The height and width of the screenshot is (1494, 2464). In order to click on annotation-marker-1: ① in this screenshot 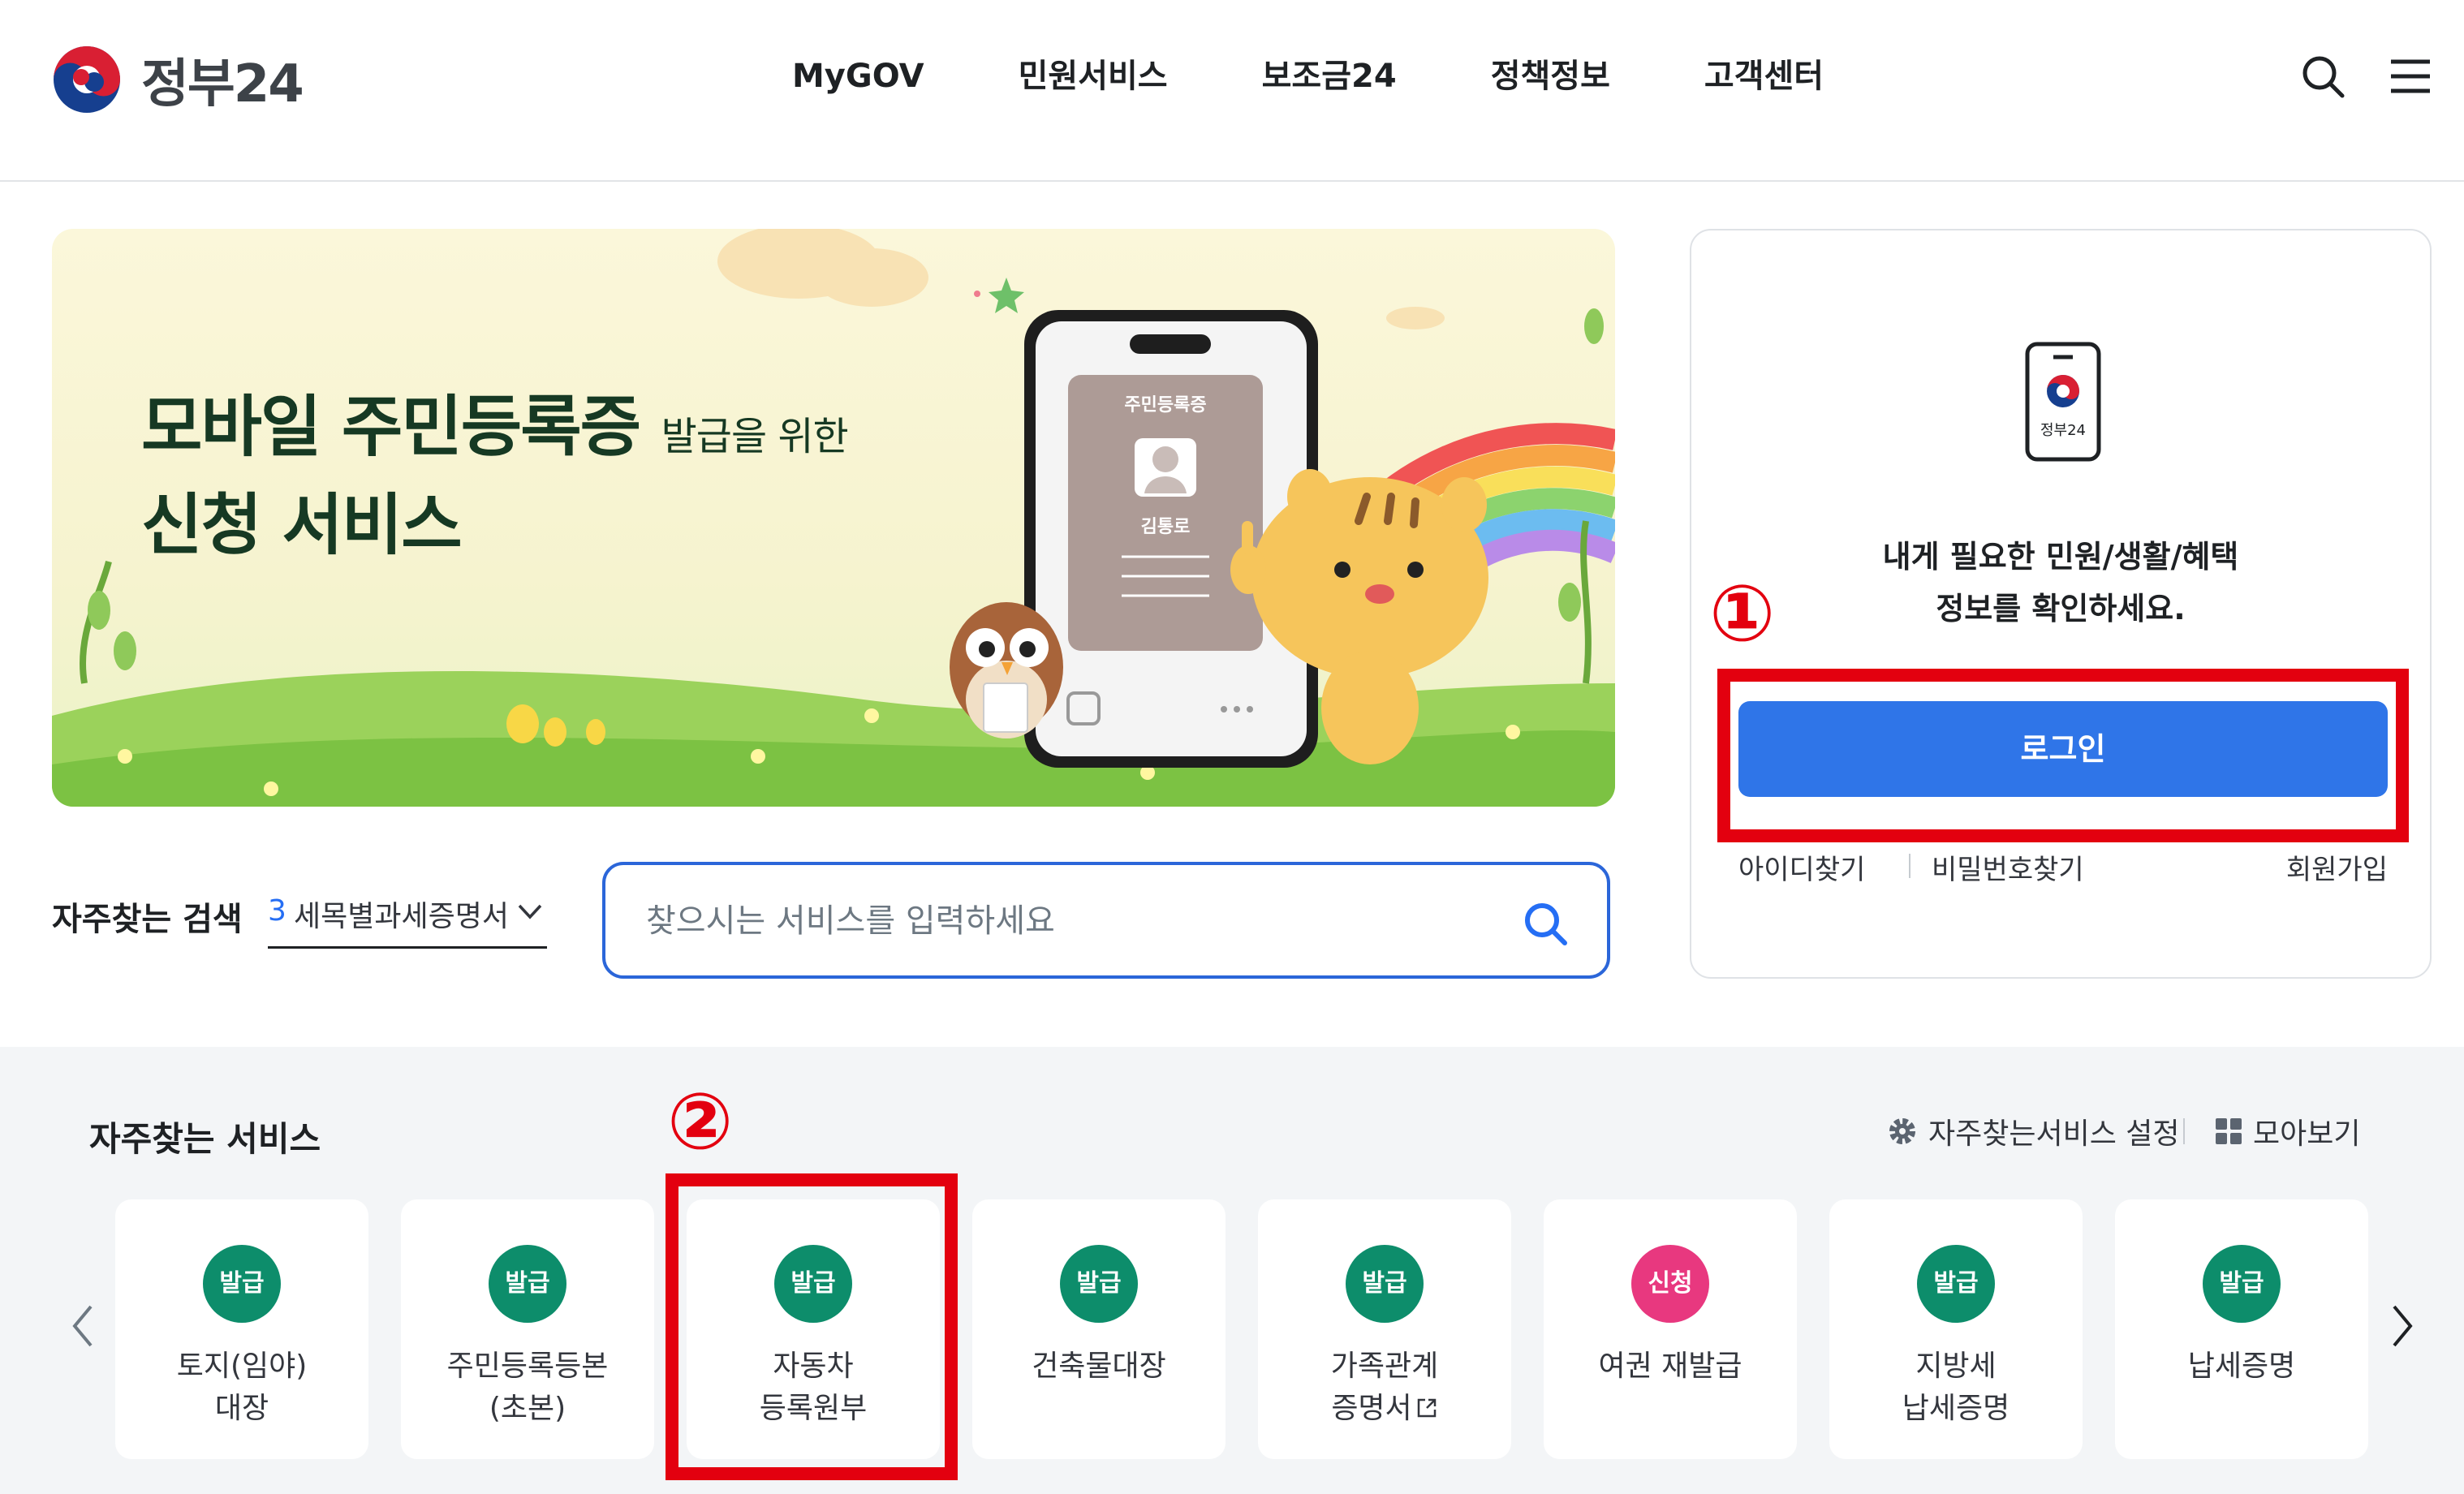, I will do `click(1743, 613)`.